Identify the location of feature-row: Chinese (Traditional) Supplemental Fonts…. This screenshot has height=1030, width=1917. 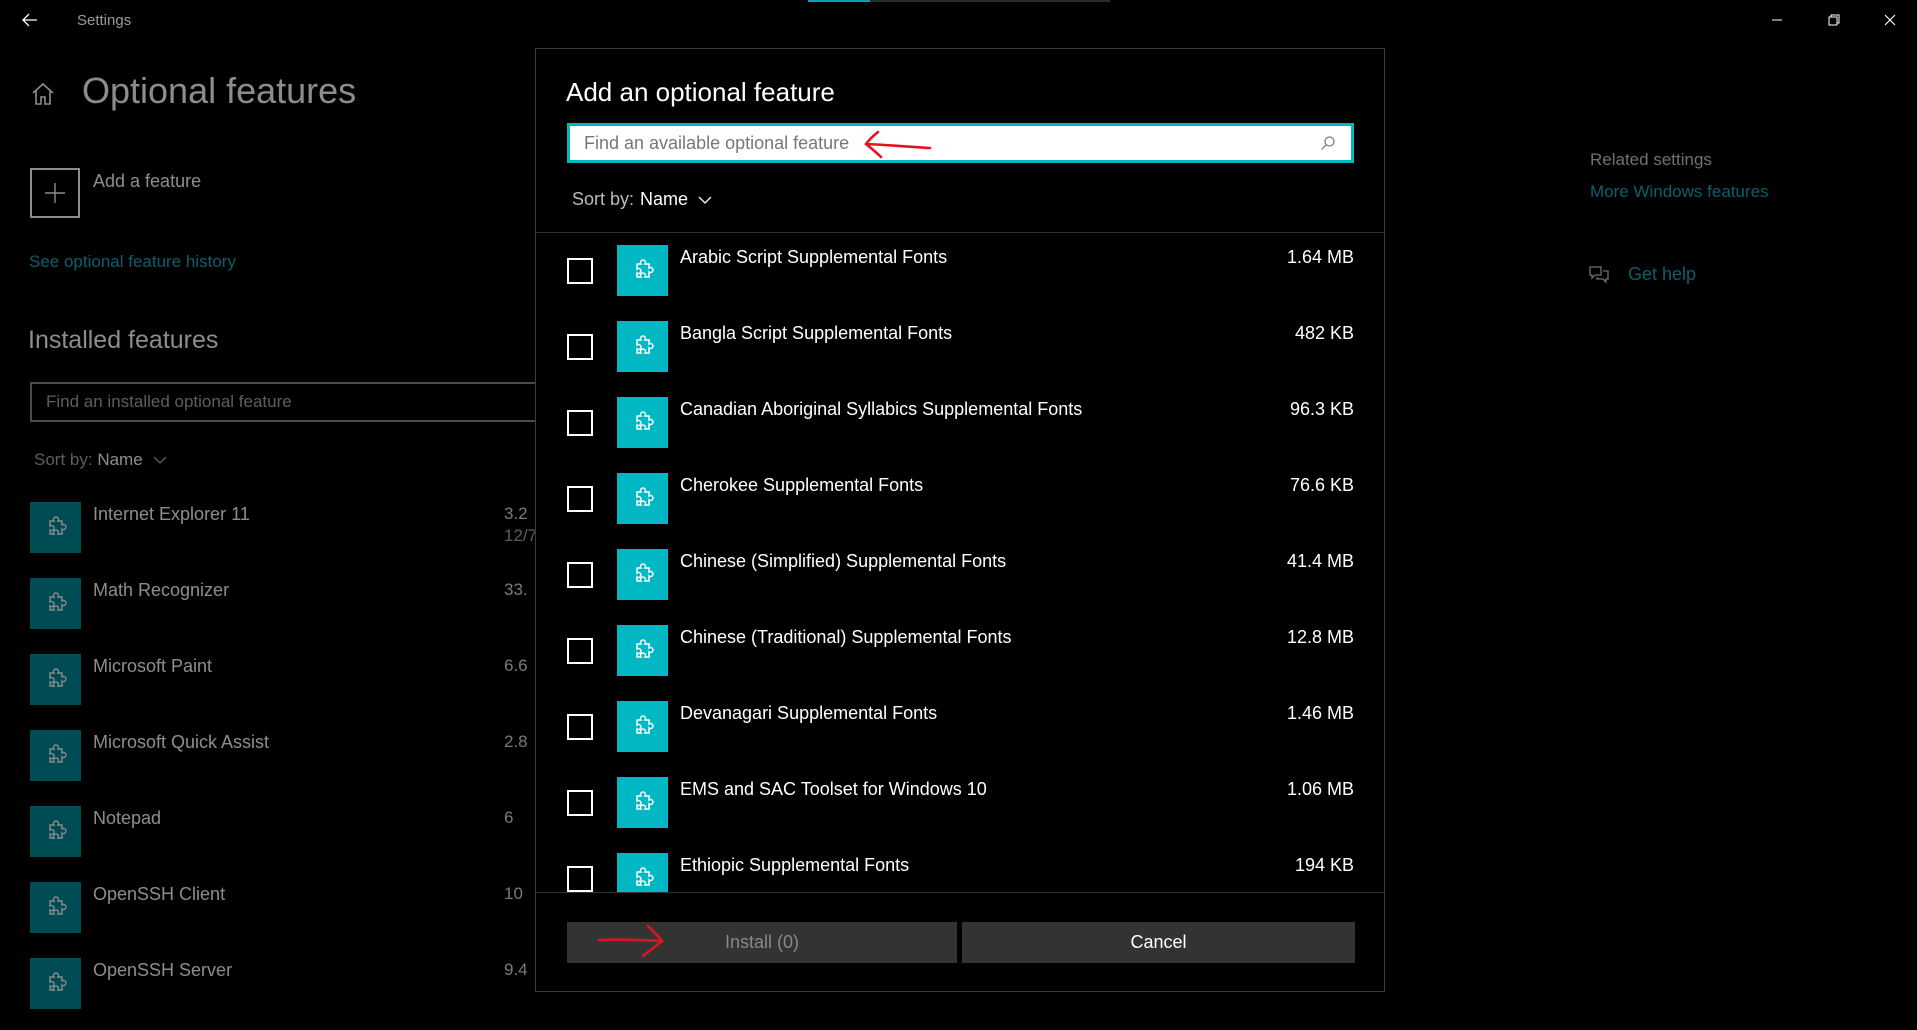
(960, 650).